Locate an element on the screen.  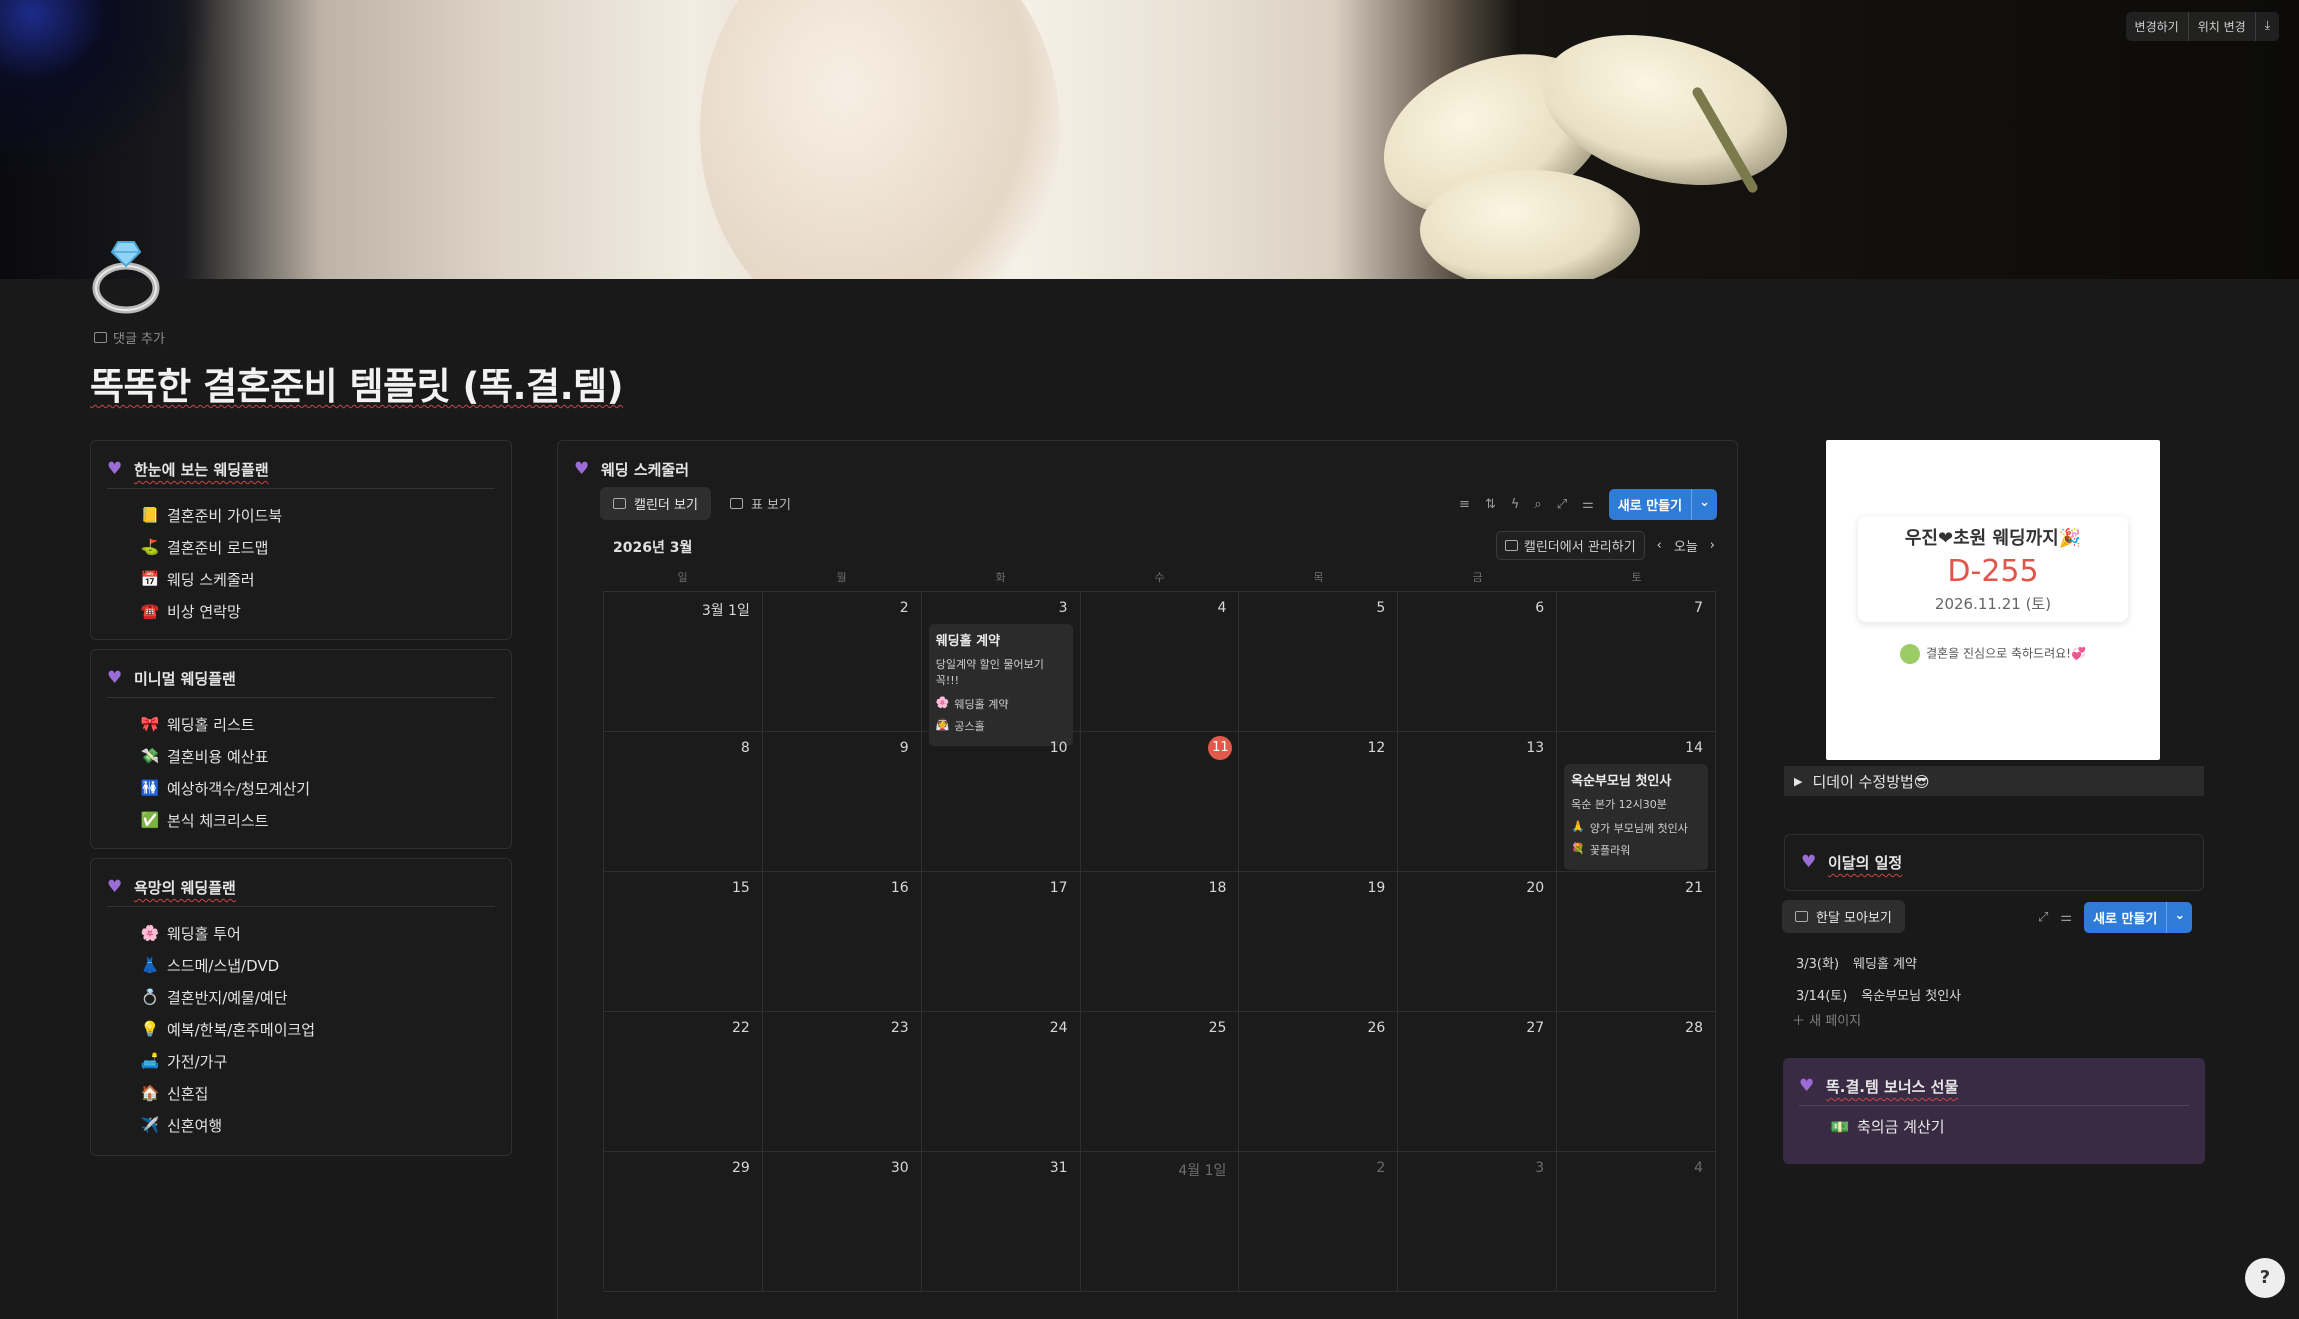
link-studio: 👗 스드메/스냅/DVD is located at coordinates (326, 965).